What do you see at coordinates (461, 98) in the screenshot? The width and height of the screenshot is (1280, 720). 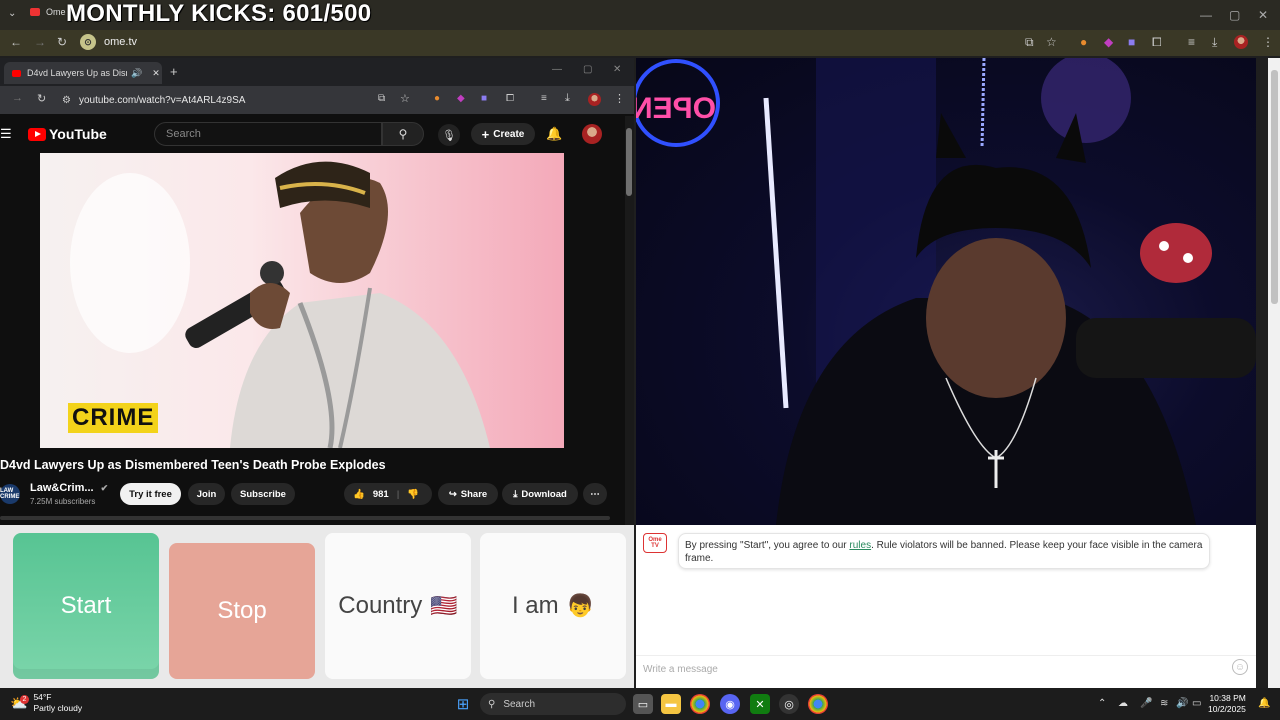 I see `inner-extension-shield-icon: ◆` at bounding box center [461, 98].